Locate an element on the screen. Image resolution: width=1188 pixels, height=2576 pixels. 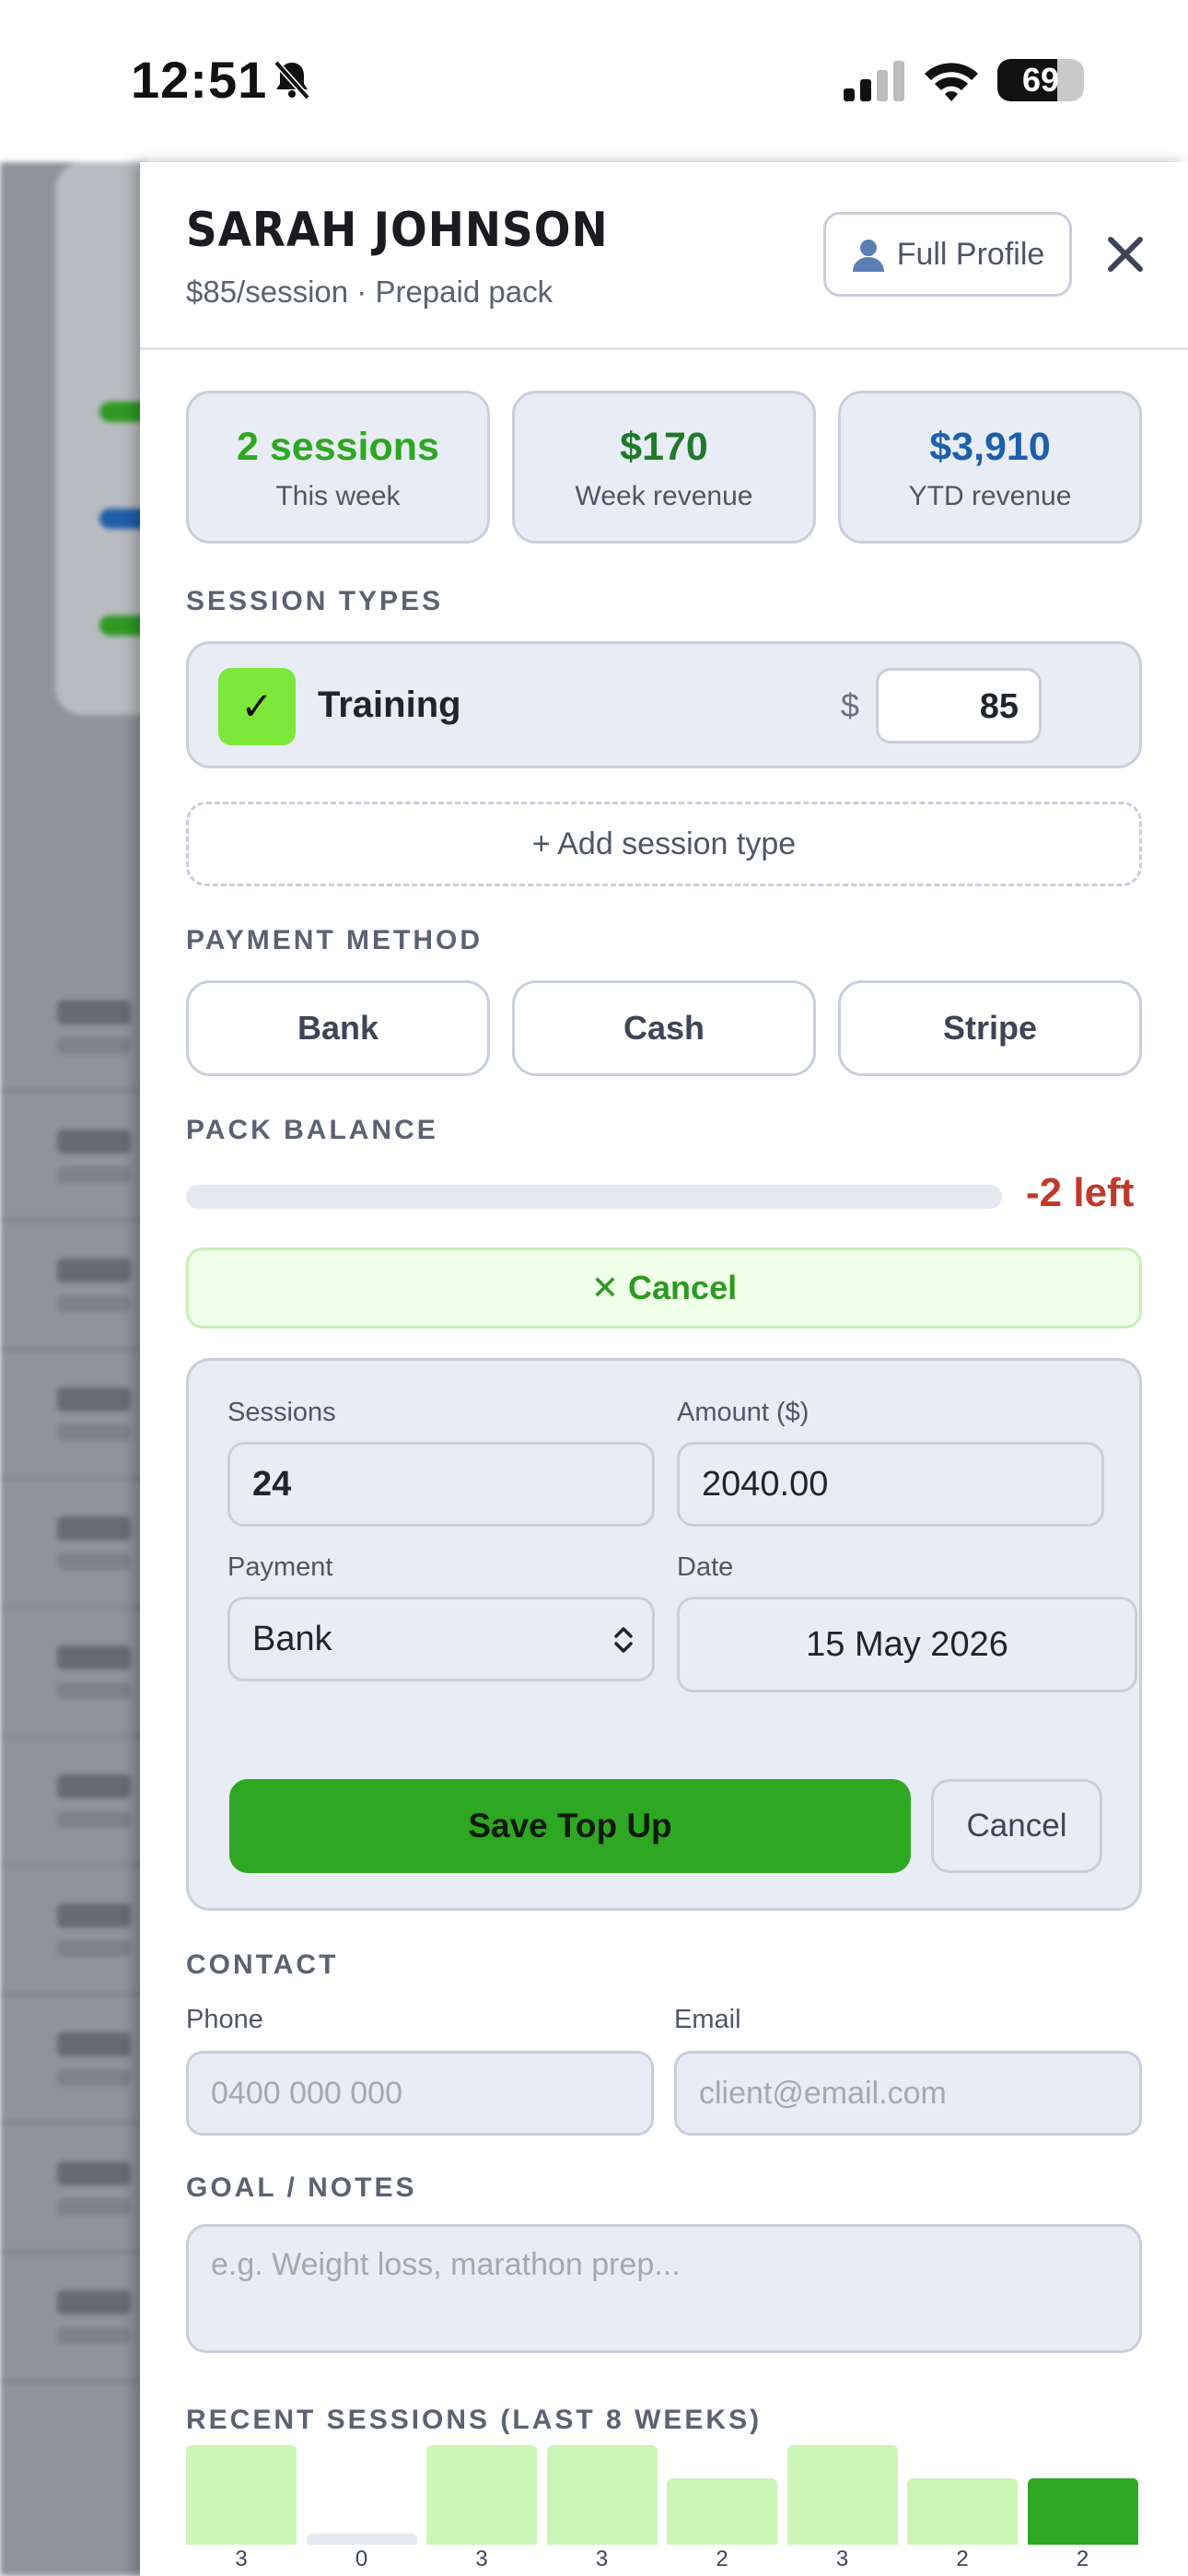
payment-field-label: Payment is located at coordinates (280, 1567).